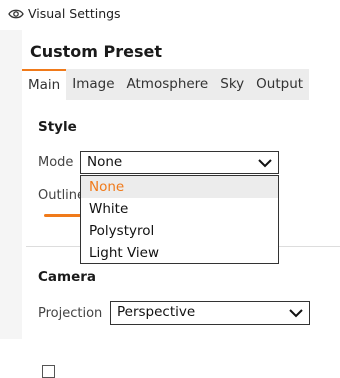  I want to click on projection-select: Perspective, so click(210, 313).